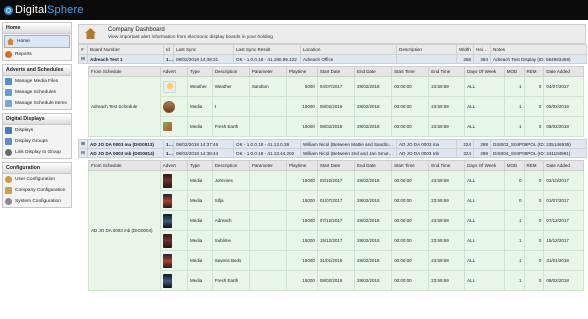  Describe the element at coordinates (336, 240) in the screenshot. I see `start-date: 15/12/2017` at that location.